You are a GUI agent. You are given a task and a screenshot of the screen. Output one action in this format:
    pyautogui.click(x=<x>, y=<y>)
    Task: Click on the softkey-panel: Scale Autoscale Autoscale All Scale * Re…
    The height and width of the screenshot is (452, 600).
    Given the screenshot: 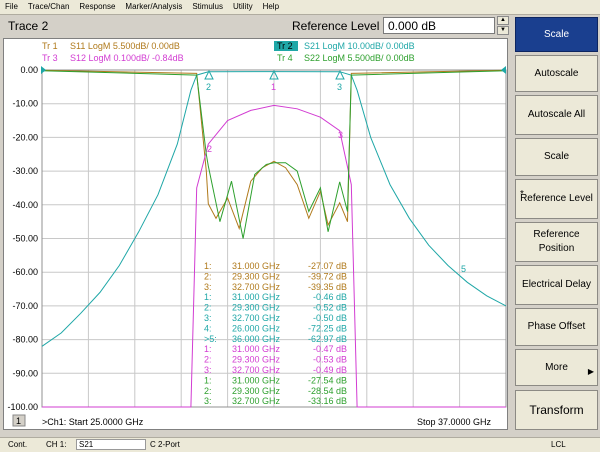 What is the action you would take?
    pyautogui.click(x=556, y=225)
    